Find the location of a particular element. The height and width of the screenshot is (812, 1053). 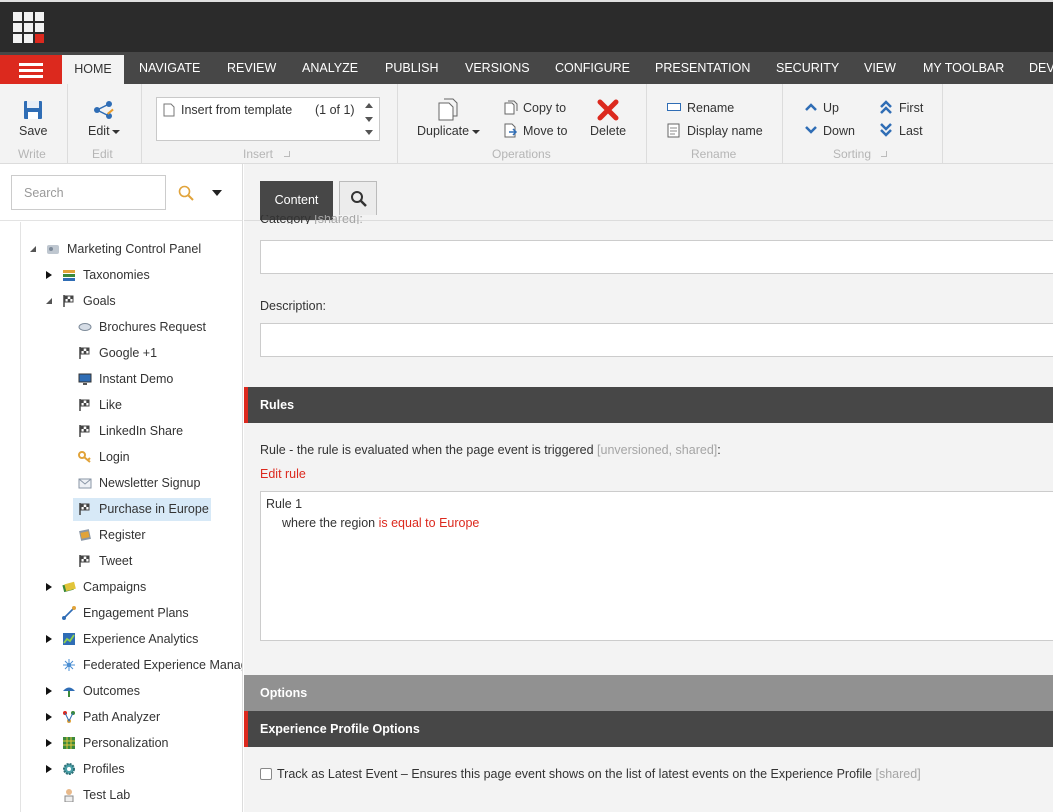

tree-item-outcomes: Outcomes is located at coordinates (144, 691).